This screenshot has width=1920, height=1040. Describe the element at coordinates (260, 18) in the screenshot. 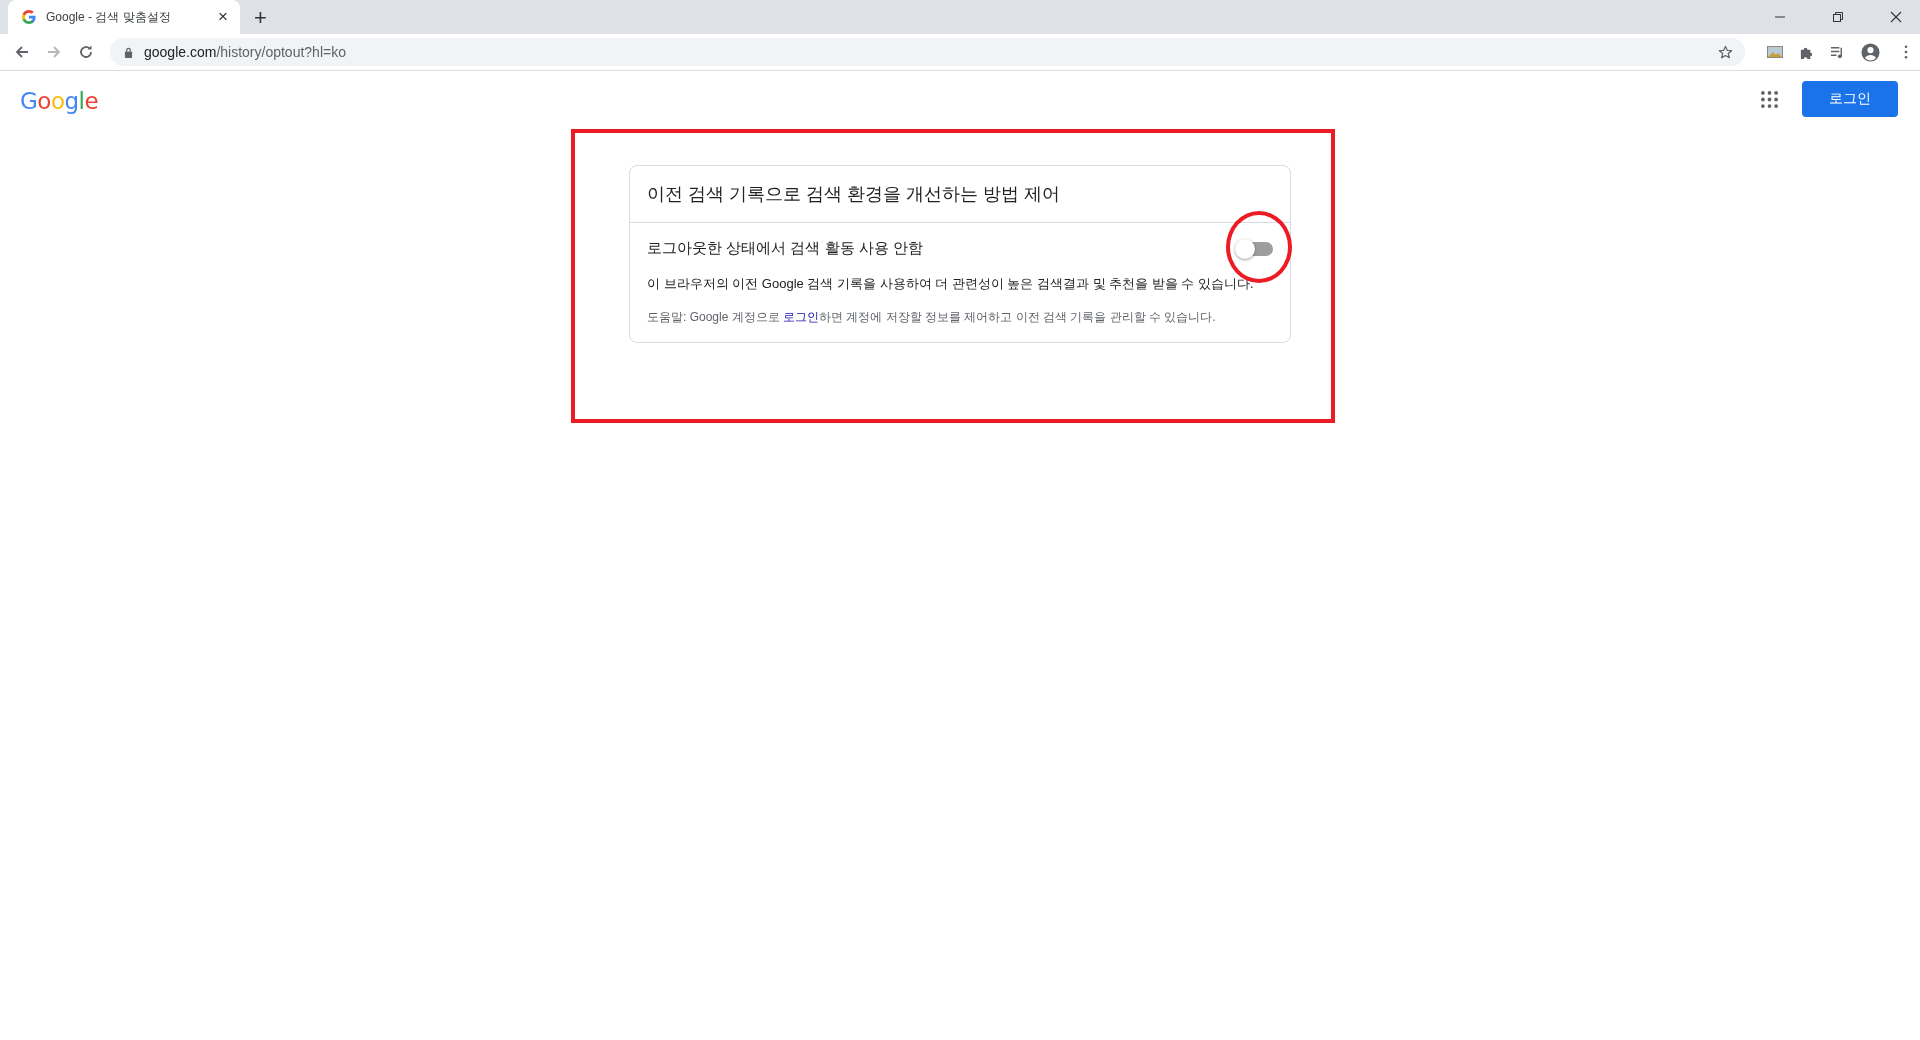

I see `new-tab-button: +` at that location.